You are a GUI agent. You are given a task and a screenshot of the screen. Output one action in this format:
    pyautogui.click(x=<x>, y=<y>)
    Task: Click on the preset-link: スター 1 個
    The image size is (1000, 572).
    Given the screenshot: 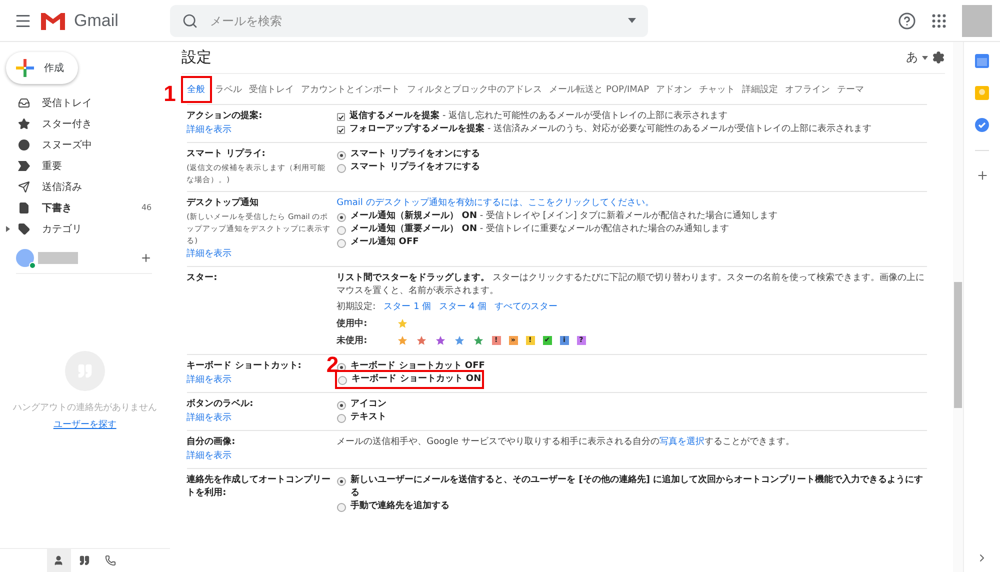 What is the action you would take?
    pyautogui.click(x=408, y=307)
    